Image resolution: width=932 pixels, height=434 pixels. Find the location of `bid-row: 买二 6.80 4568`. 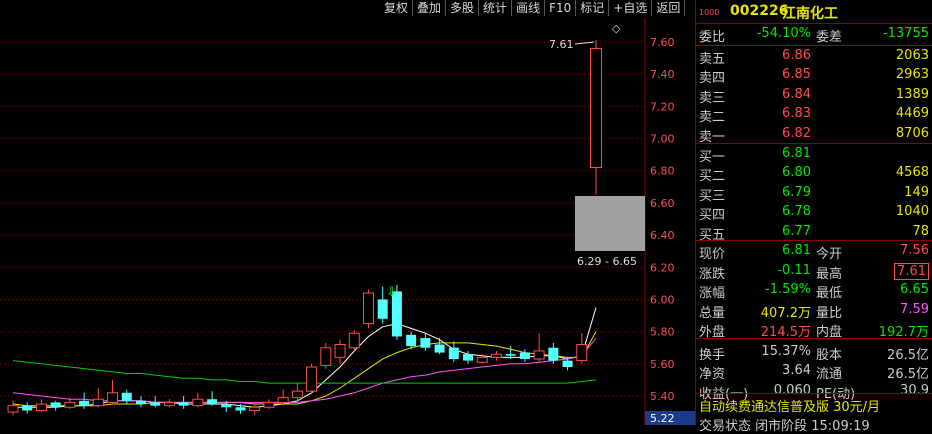

bid-row: 买二 6.80 4568 is located at coordinates (814, 173).